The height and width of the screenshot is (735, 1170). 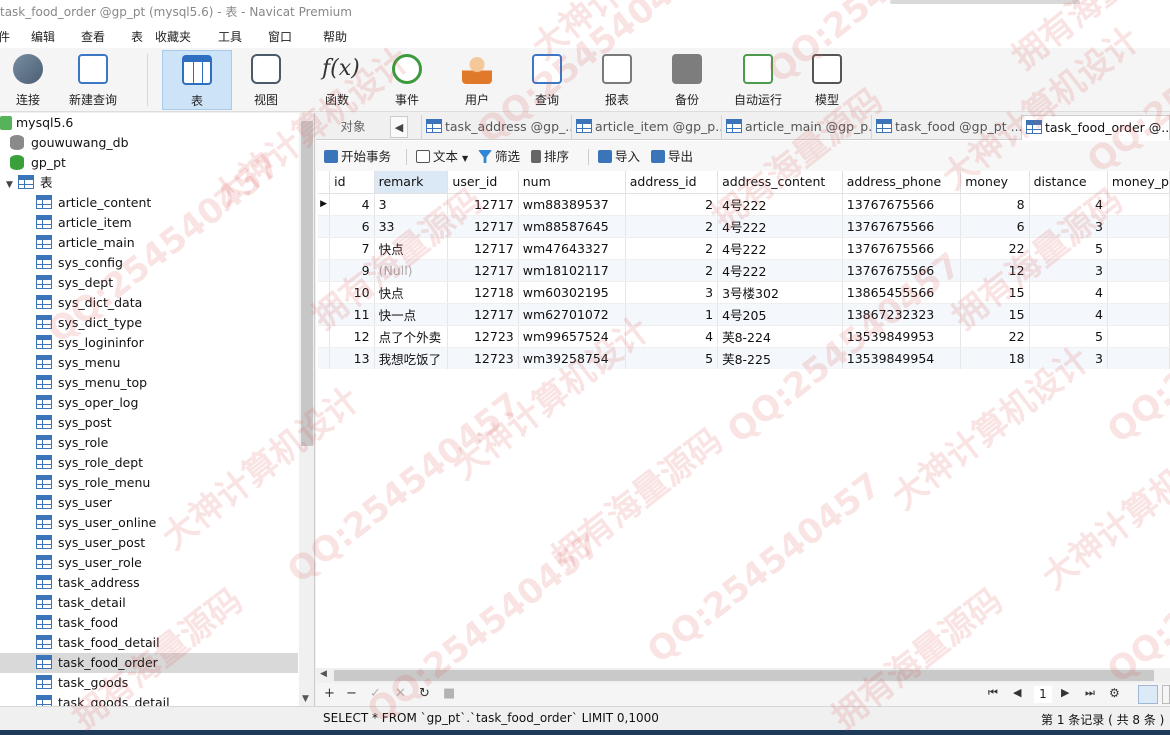 I want to click on table-cell: 10, so click(x=352, y=292).